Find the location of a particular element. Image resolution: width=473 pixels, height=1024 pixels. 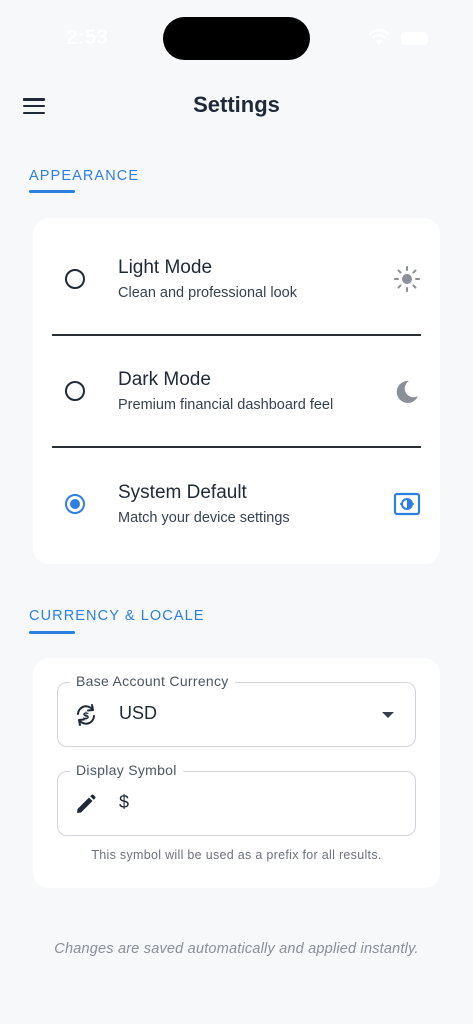

dynamic-island is located at coordinates (236, 38).